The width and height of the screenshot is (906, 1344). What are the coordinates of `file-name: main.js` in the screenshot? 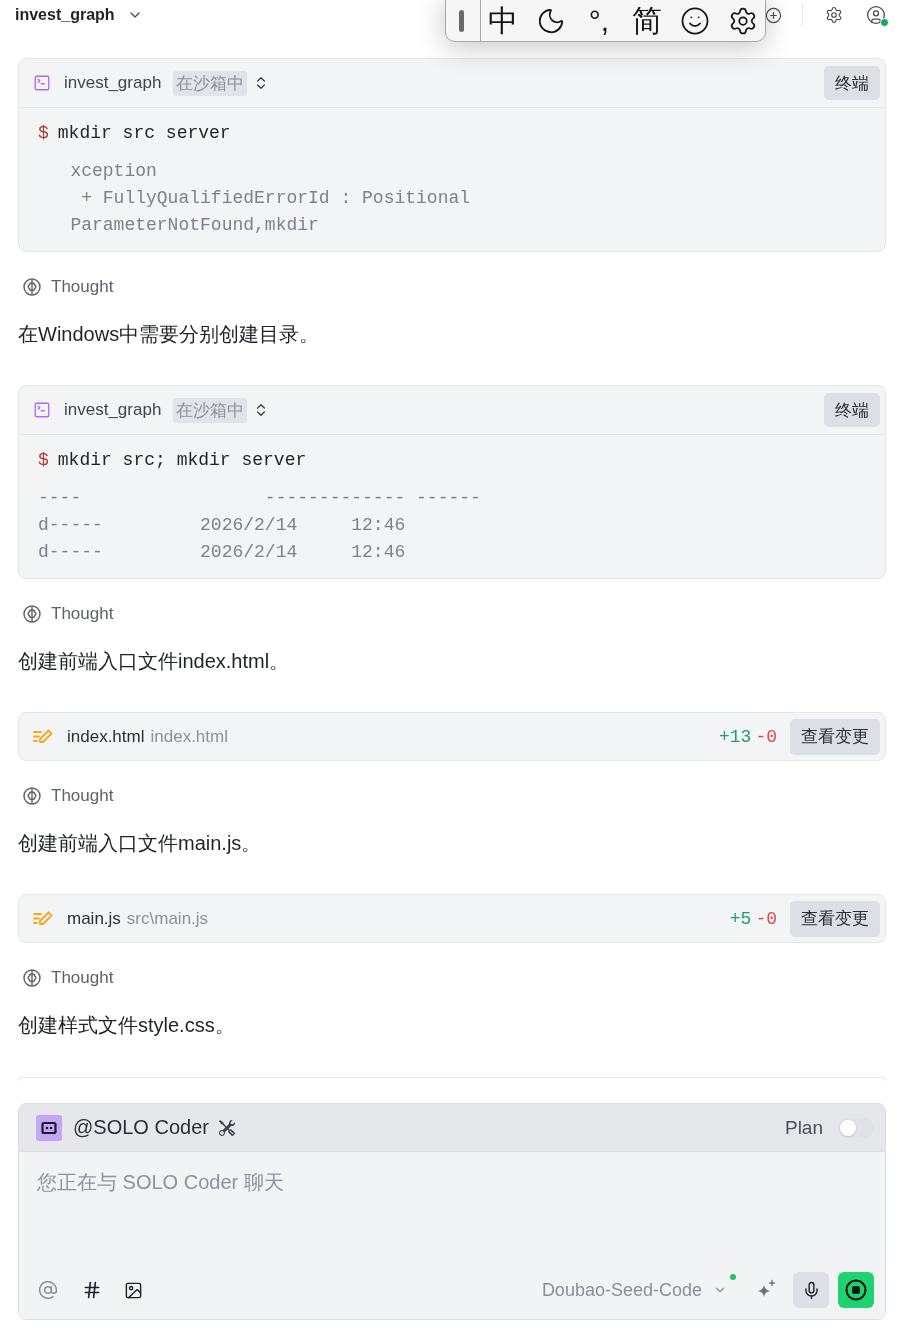 It's located at (94, 918).